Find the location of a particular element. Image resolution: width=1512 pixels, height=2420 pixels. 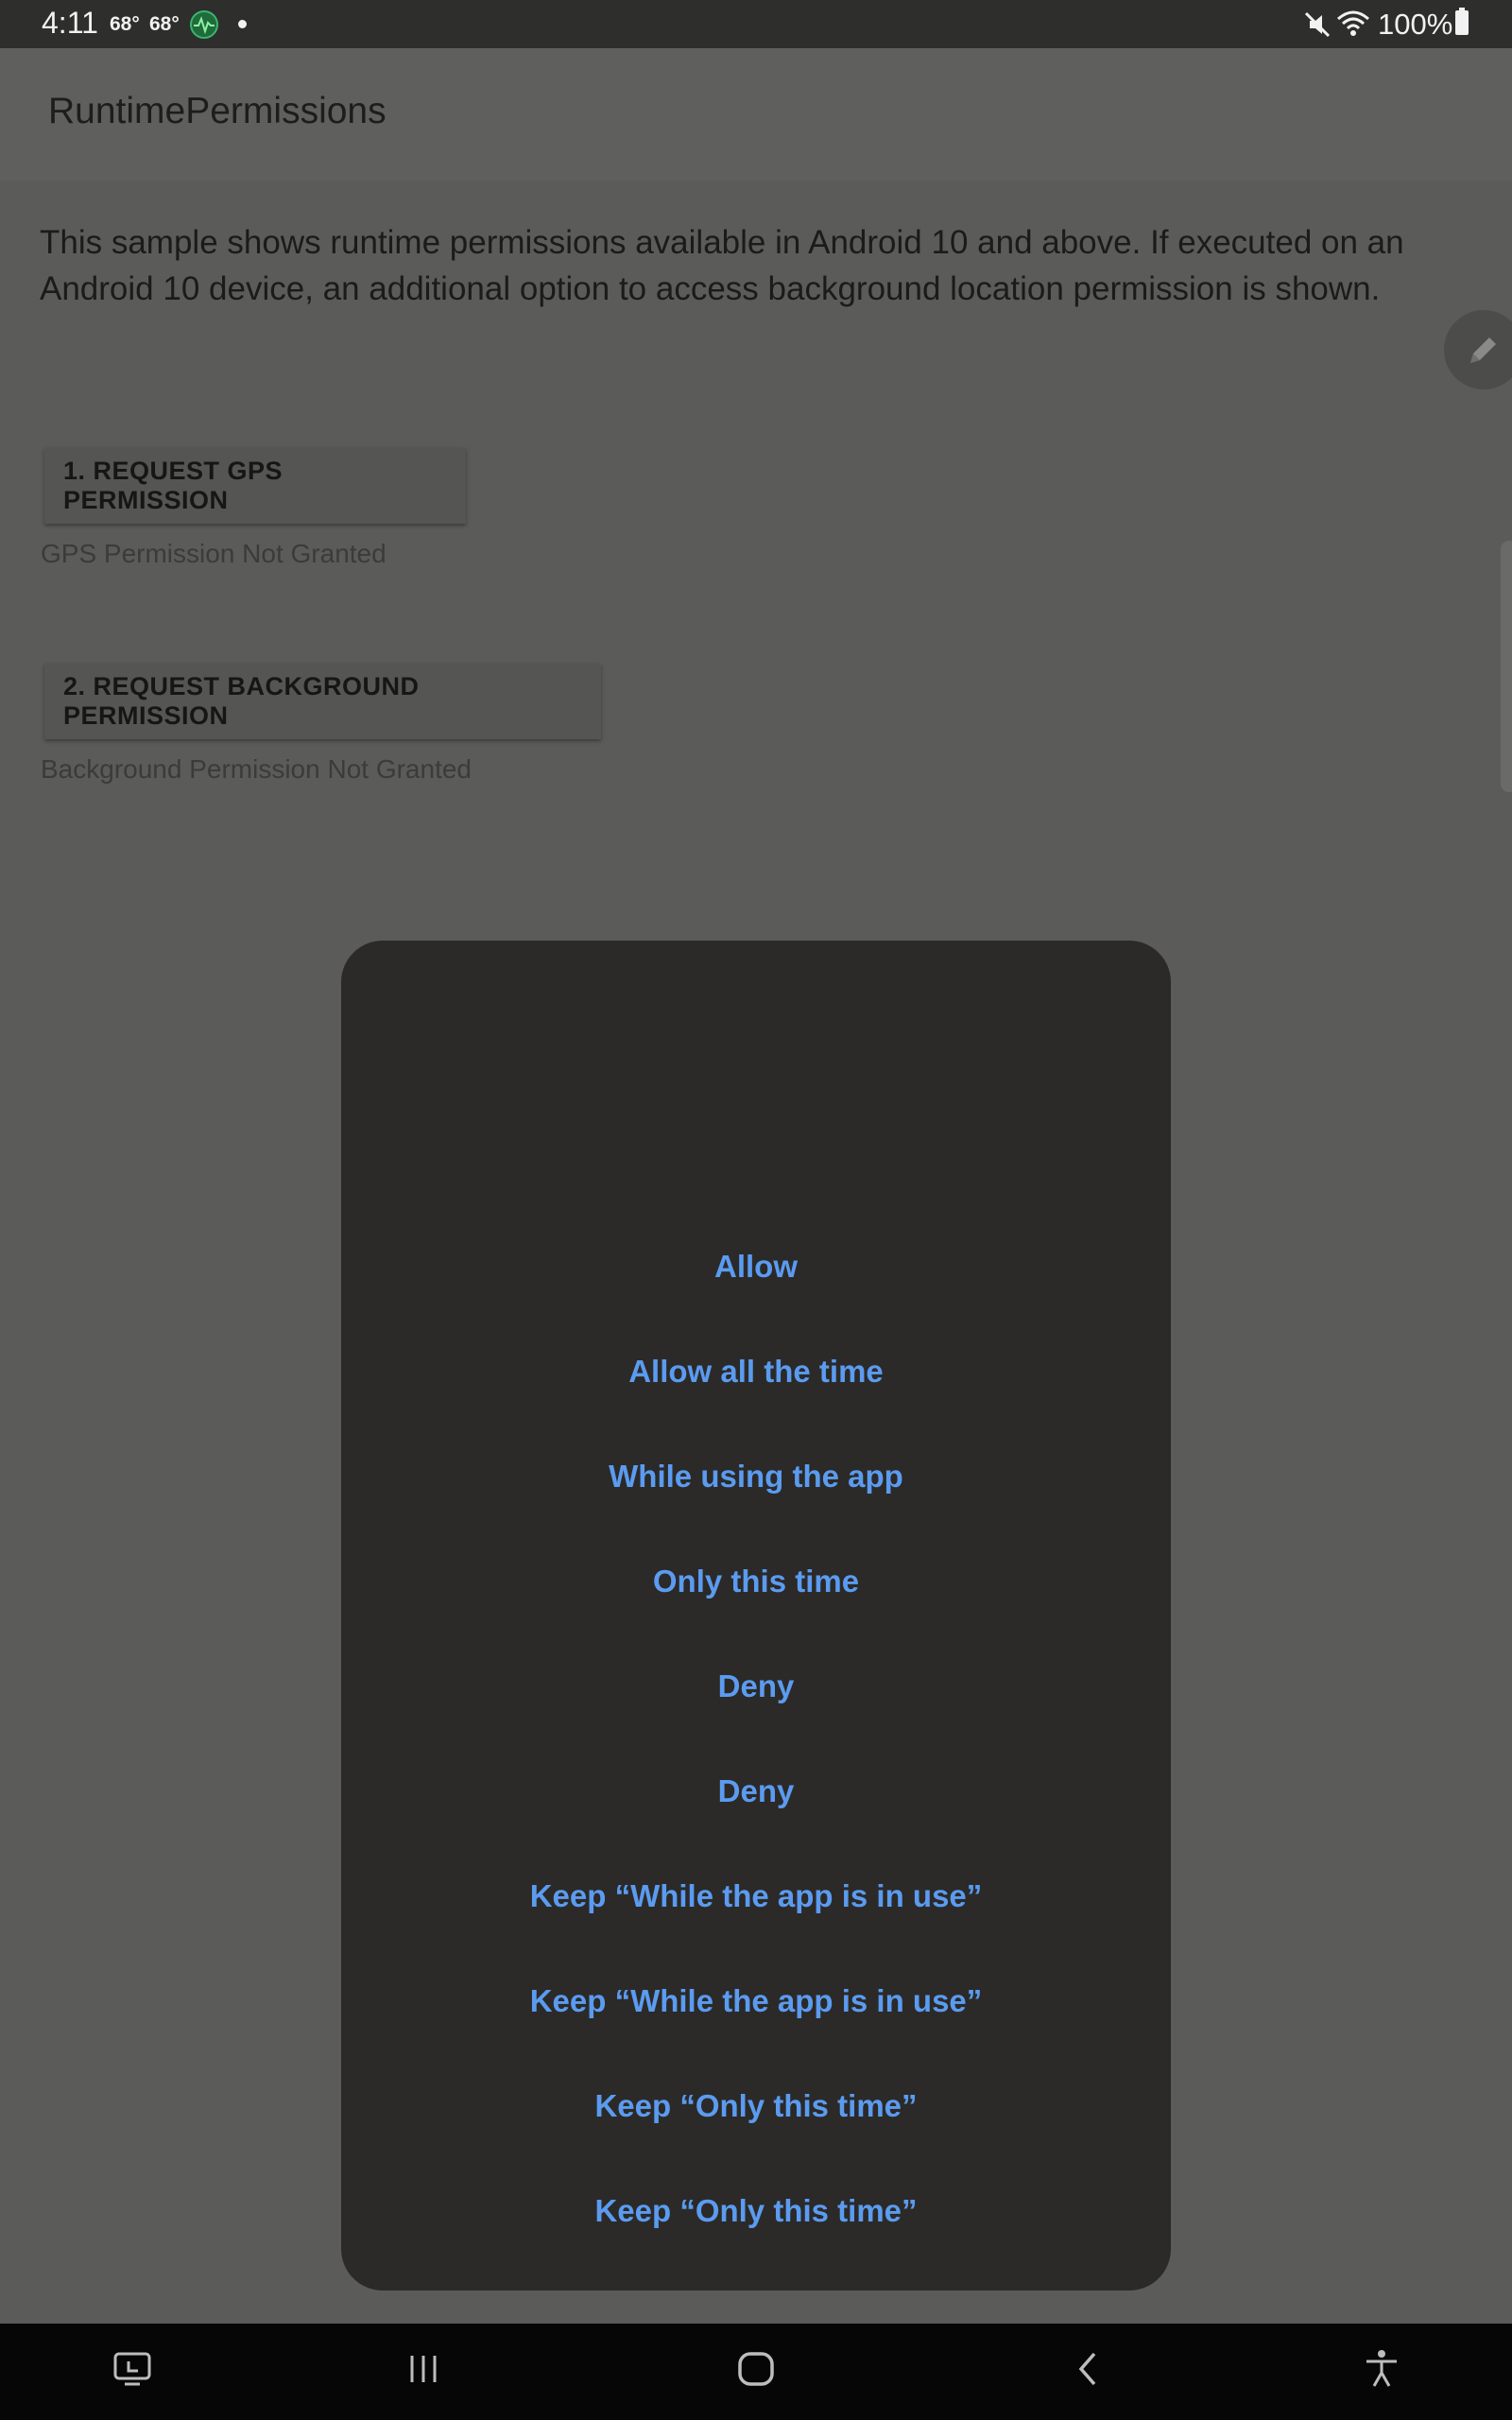

battery-icon is located at coordinates (1462, 22).